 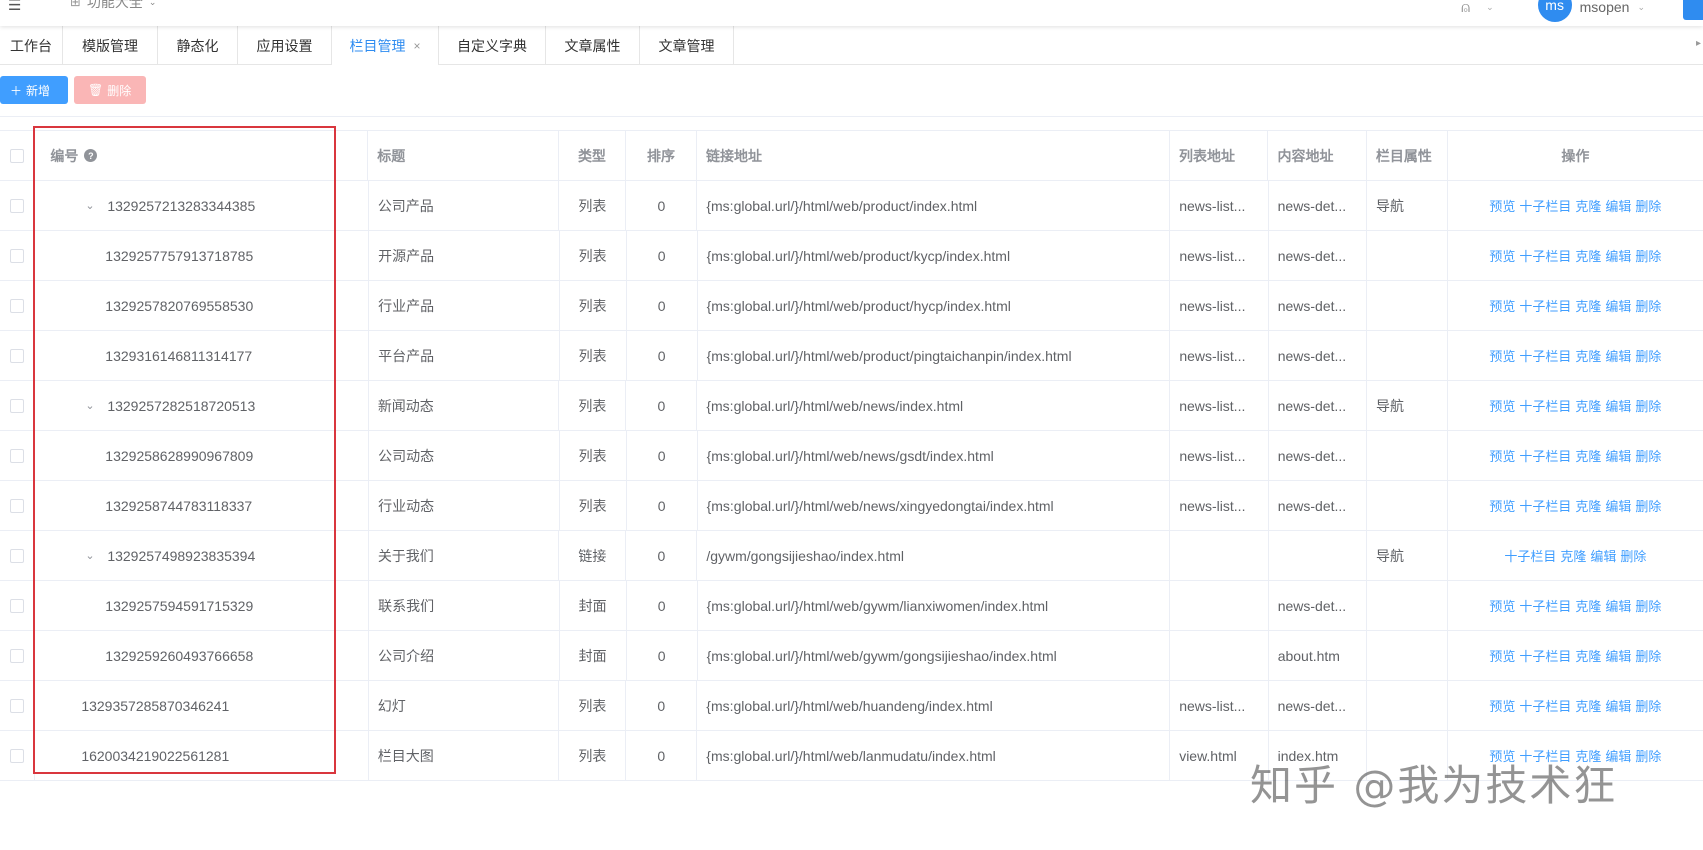 I want to click on tab-custom-dict: 自定义字典, so click(x=492, y=45).